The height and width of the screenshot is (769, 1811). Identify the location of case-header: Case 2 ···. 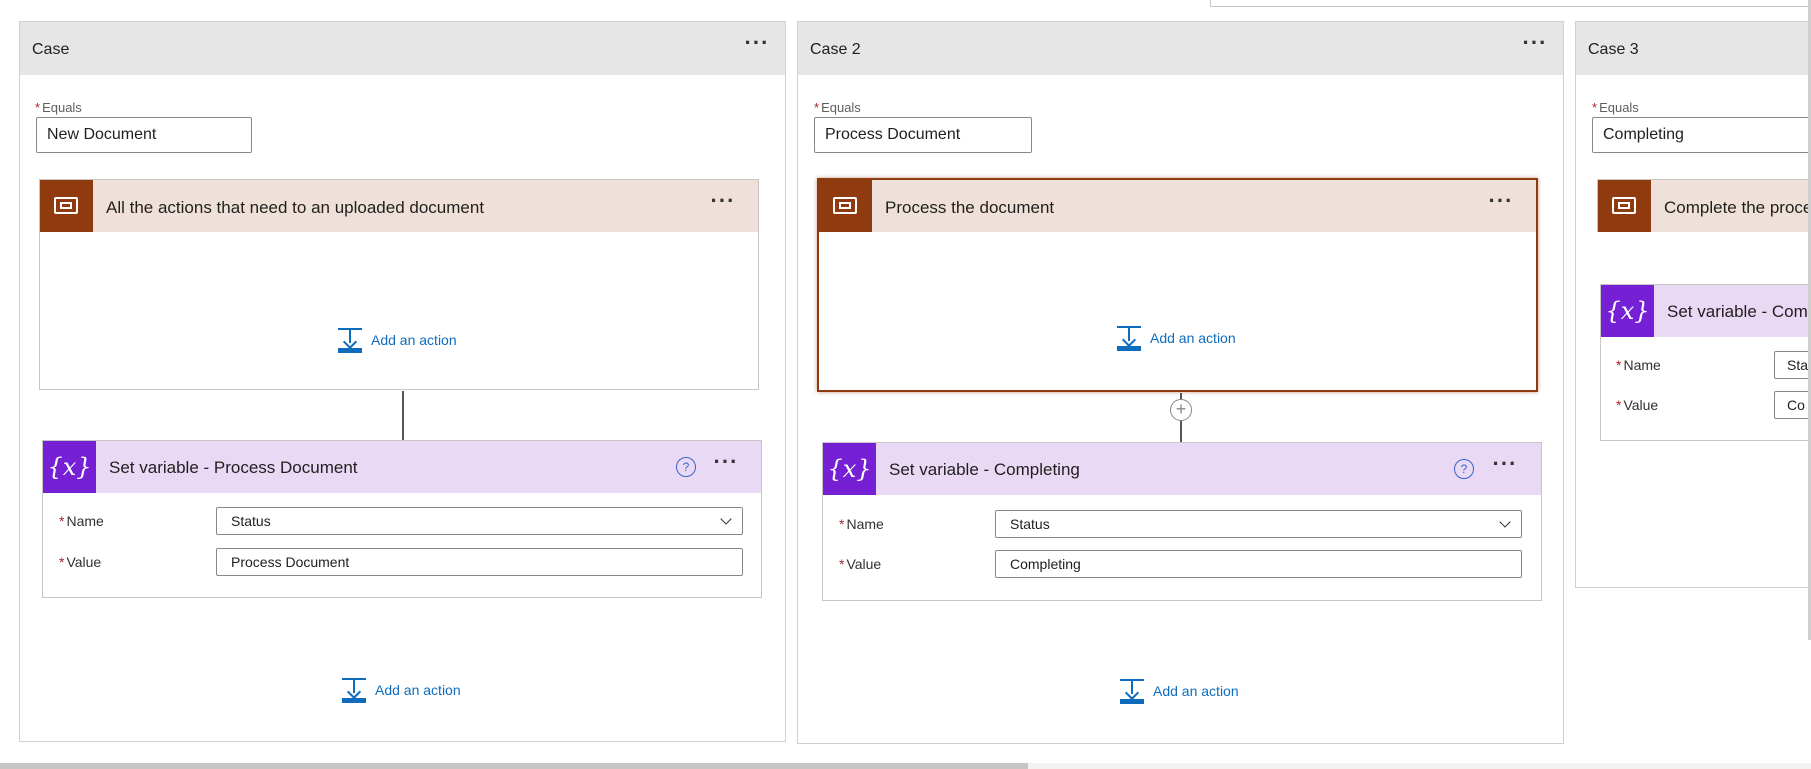
(1180, 48).